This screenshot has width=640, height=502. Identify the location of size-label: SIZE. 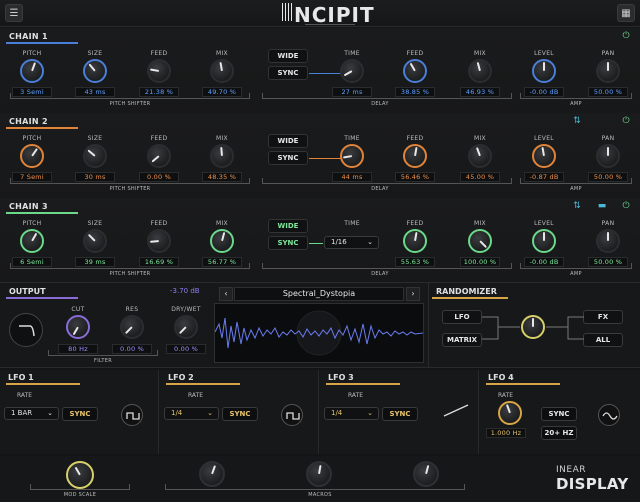
(95, 53).